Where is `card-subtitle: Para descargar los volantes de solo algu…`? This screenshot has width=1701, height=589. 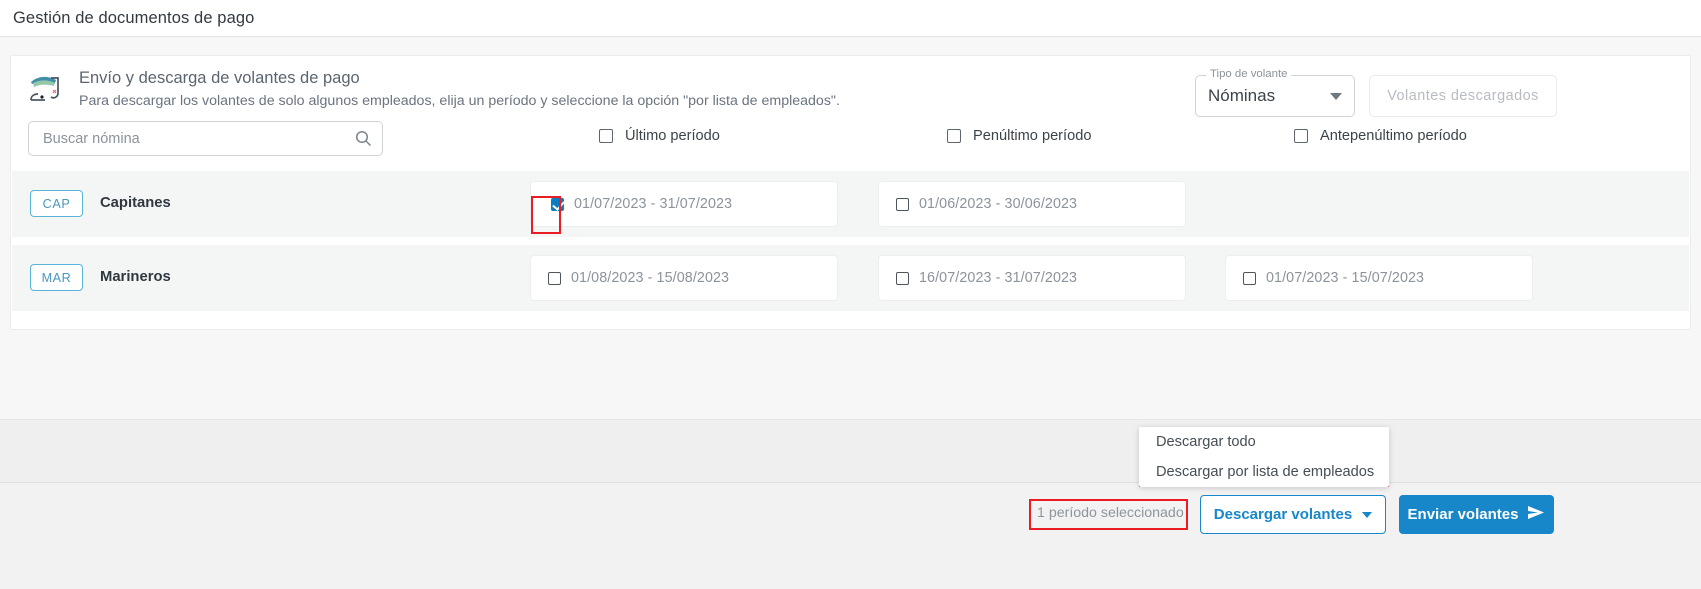
card-subtitle: Para descargar los volantes de solo algu… is located at coordinates (459, 101).